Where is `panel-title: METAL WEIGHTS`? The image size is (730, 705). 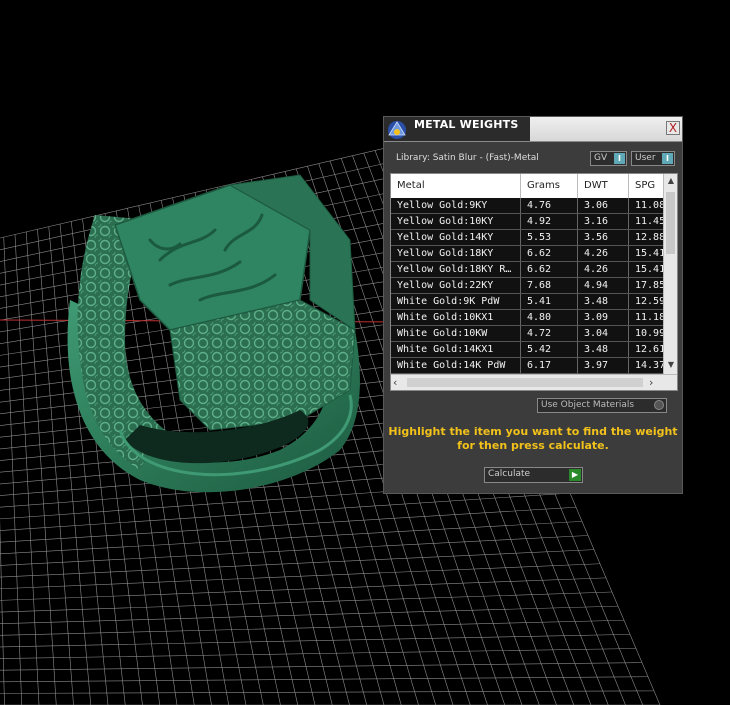
panel-title: METAL WEIGHTS is located at coordinates (466, 124).